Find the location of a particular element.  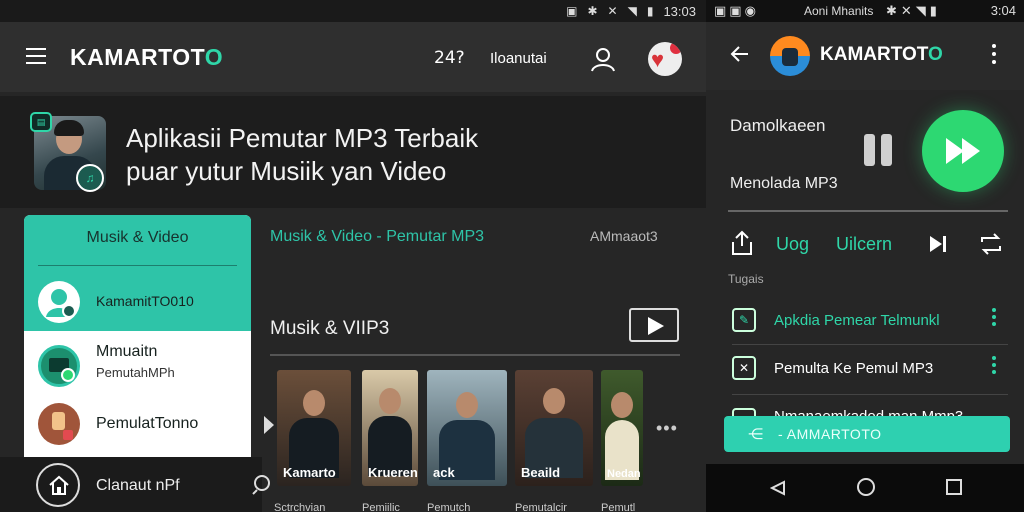

divider-right is located at coordinates (868, 211).